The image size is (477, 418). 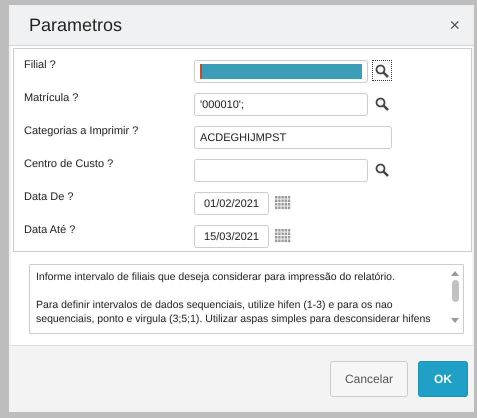 What do you see at coordinates (231, 236) in the screenshot?
I see `input-field: 15/03/2021` at bounding box center [231, 236].